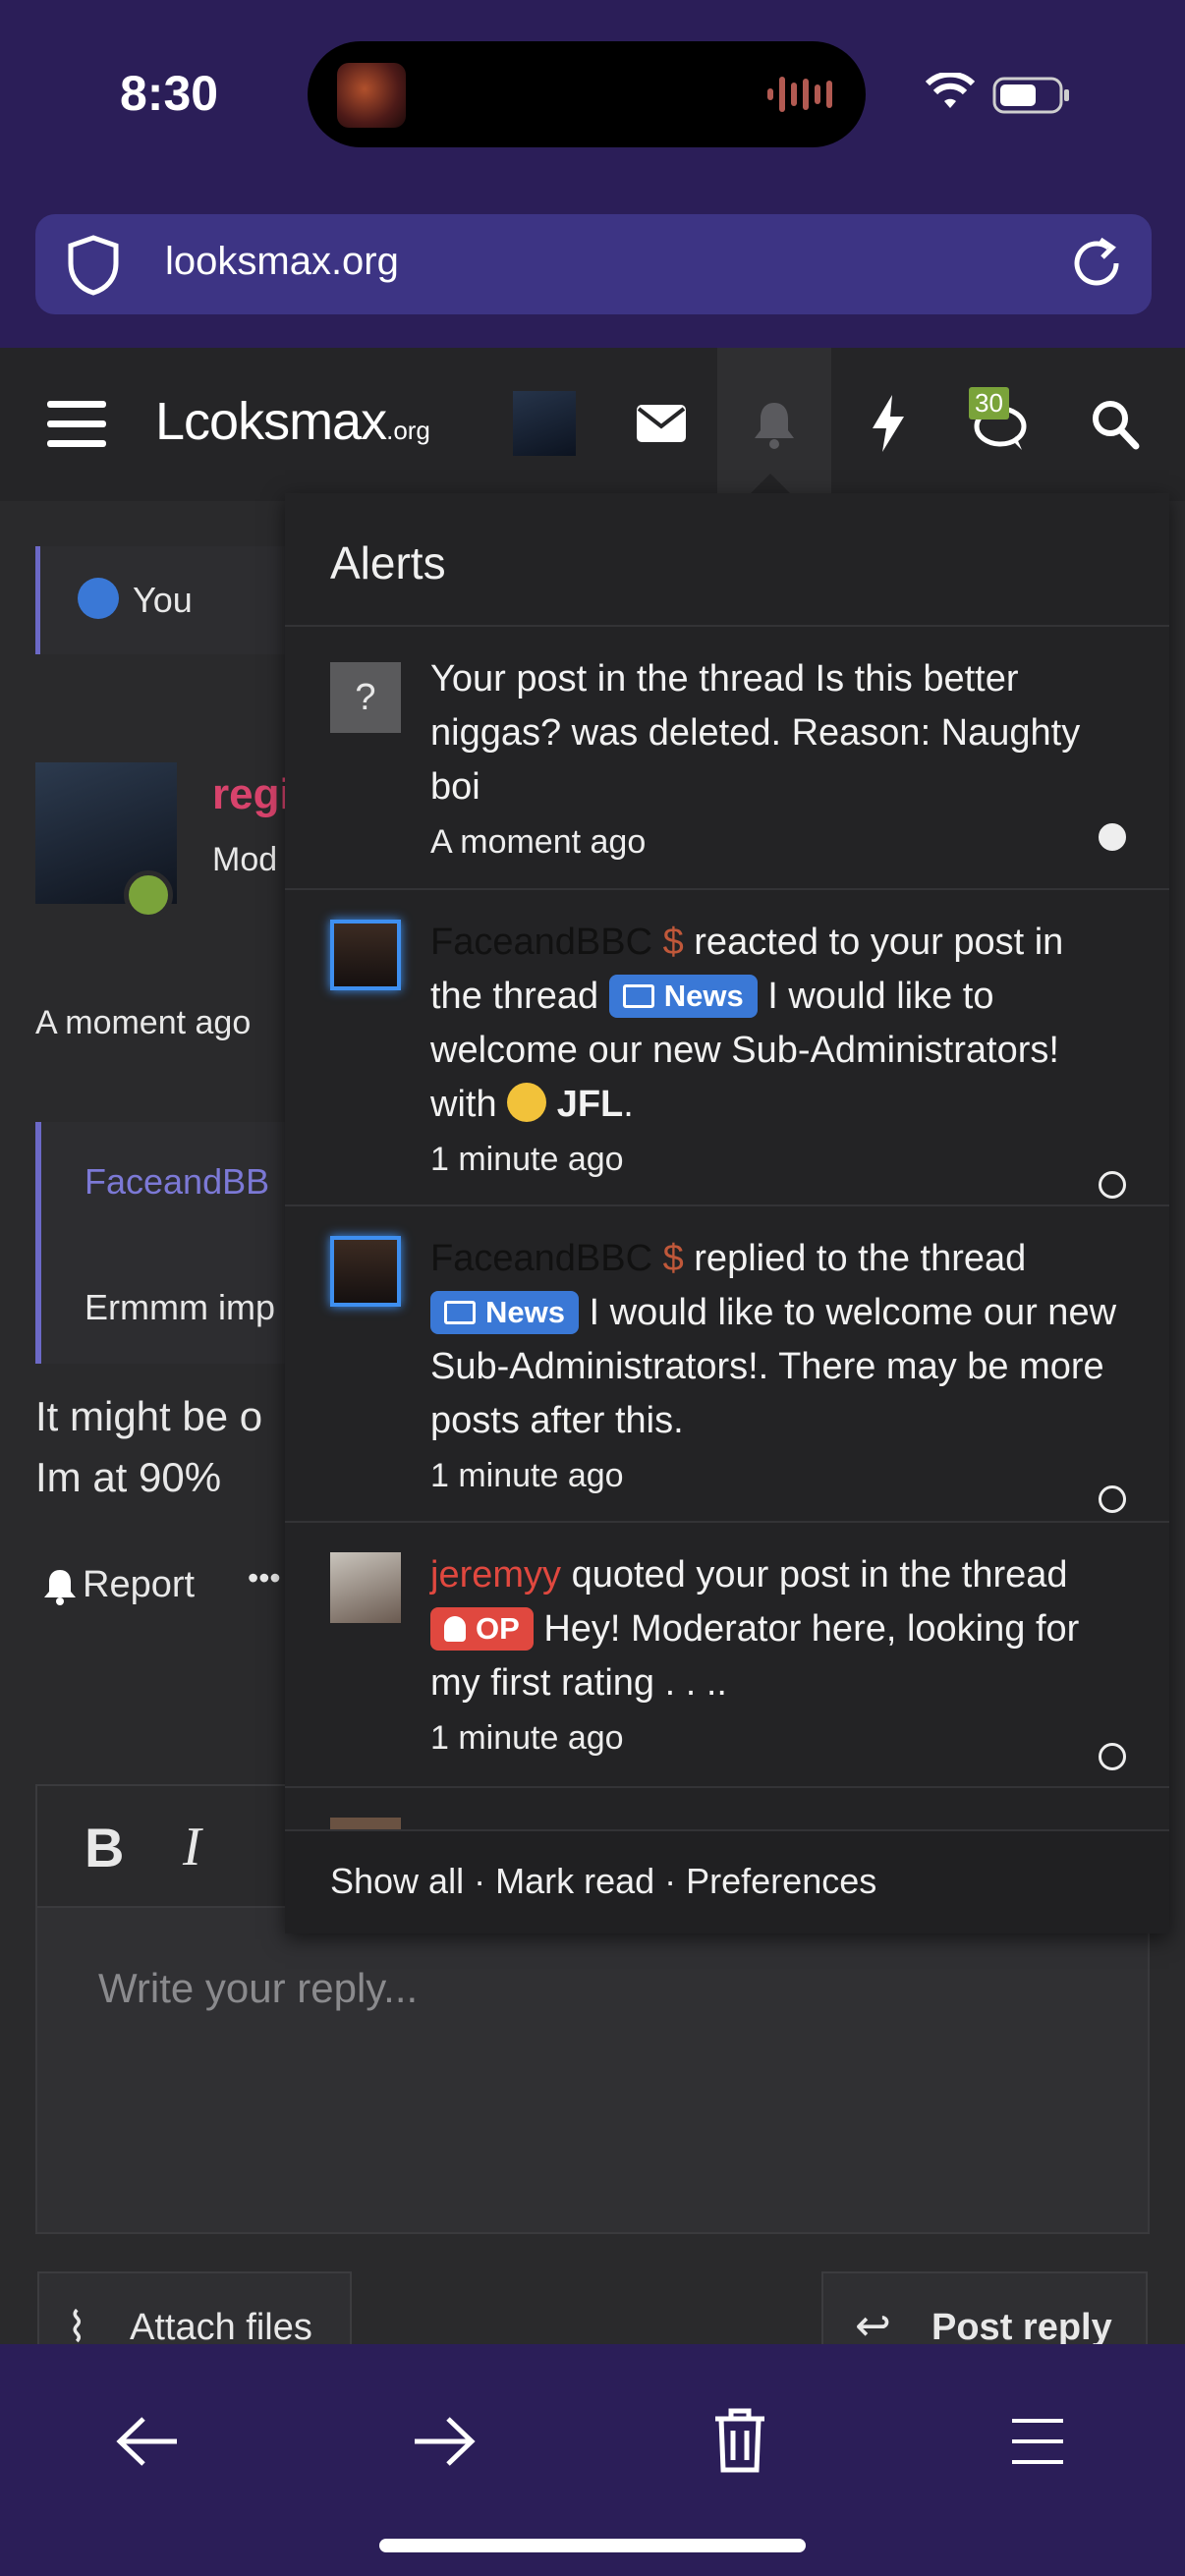  Describe the element at coordinates (149, 1416) in the screenshot. I see `post-body-line1: It might be o` at that location.